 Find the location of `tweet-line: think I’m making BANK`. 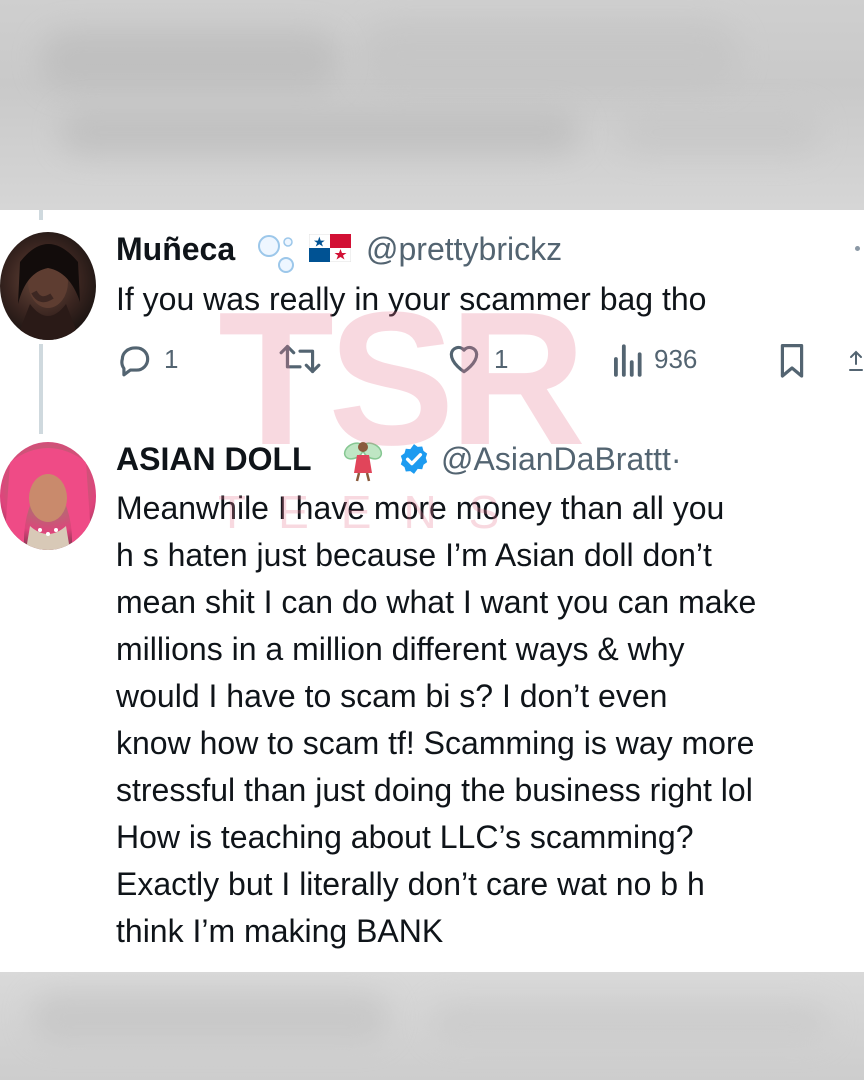

tweet-line: think I’m making BANK is located at coordinates (280, 931).